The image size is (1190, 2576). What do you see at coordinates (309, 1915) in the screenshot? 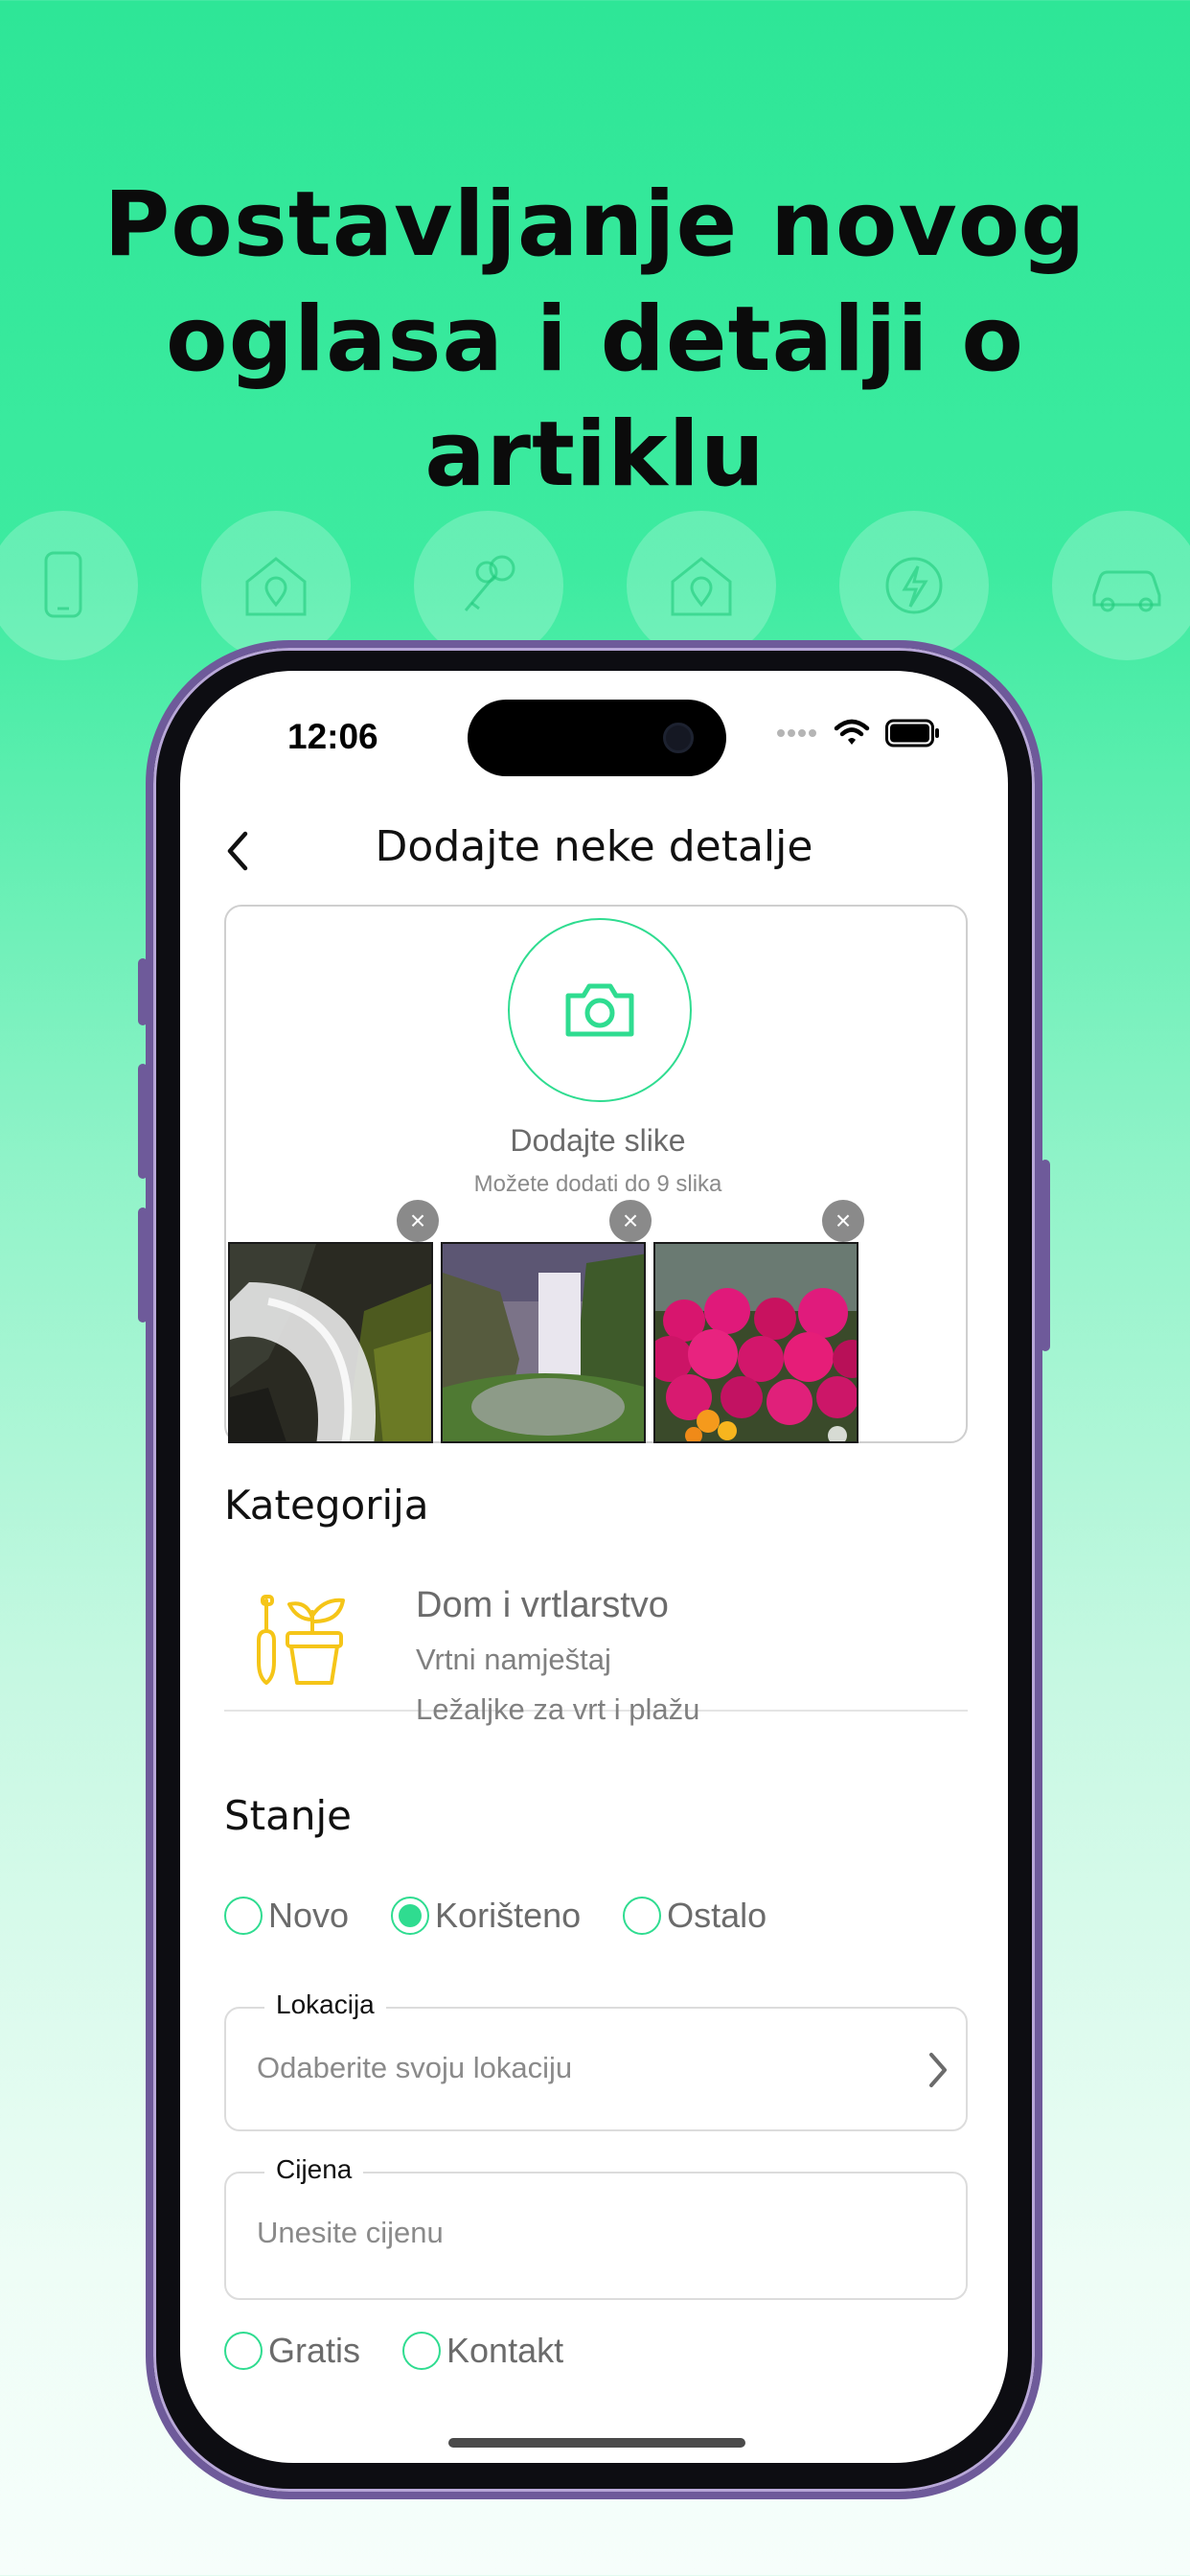
I see `radio-label: Novo` at bounding box center [309, 1915].